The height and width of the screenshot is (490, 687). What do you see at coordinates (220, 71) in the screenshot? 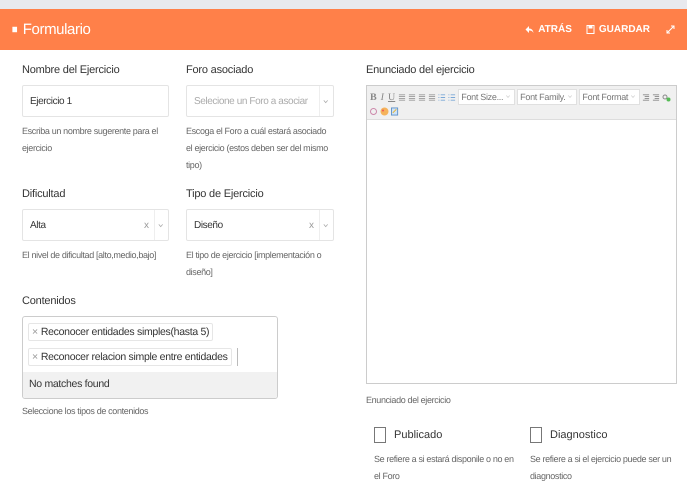
I see `field-label: Foro asociado` at bounding box center [220, 71].